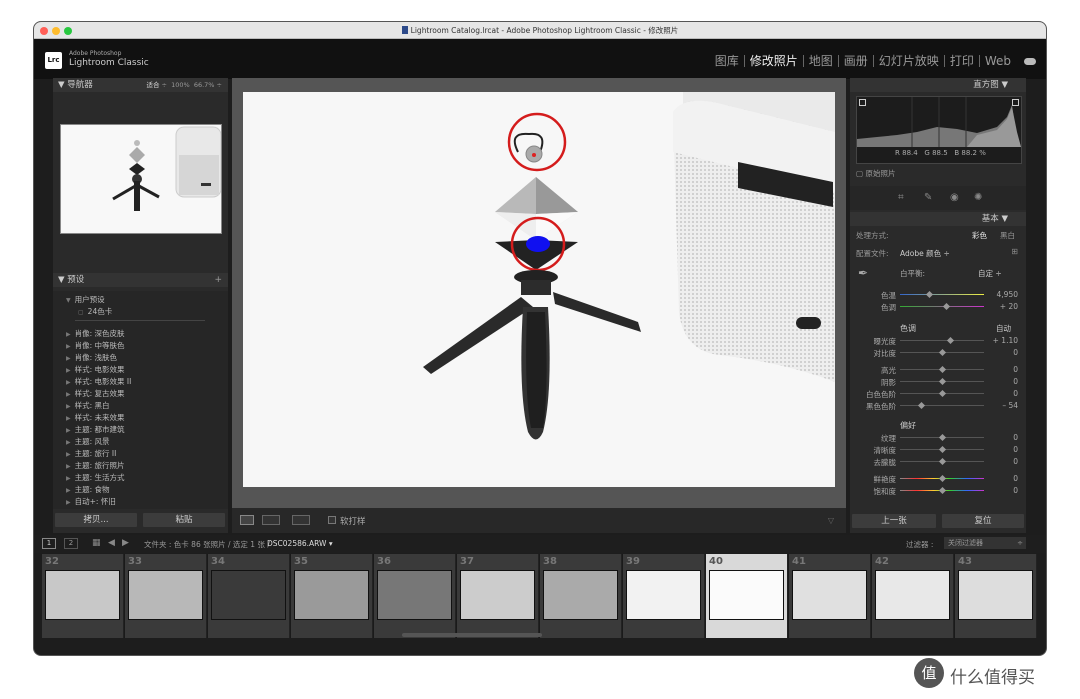  I want to click on preset-item: ▶ 肖像: 浅肤色, so click(91, 357).